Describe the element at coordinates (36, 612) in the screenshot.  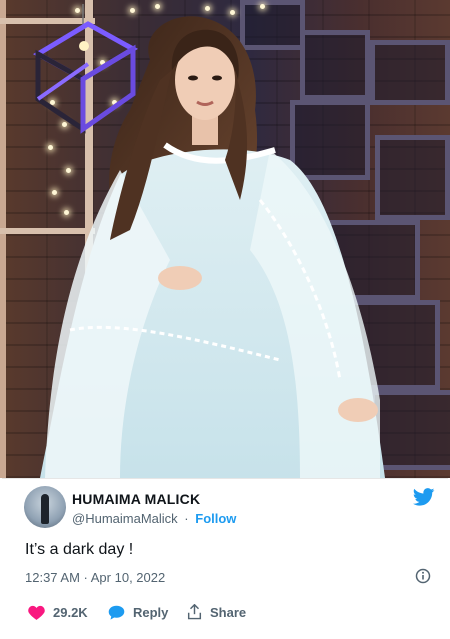
I see `heart-icon` at that location.